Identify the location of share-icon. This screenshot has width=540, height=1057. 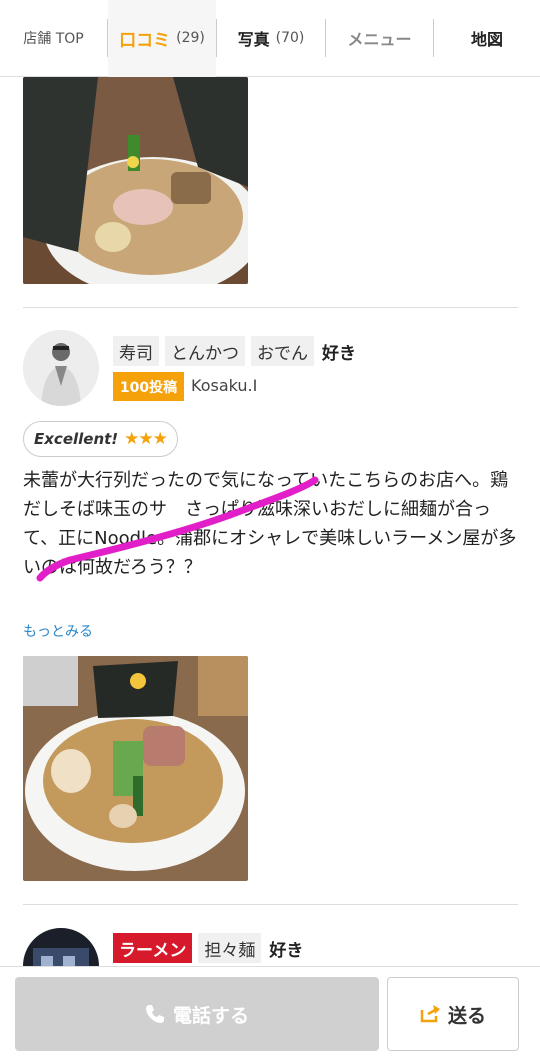
(430, 1014).